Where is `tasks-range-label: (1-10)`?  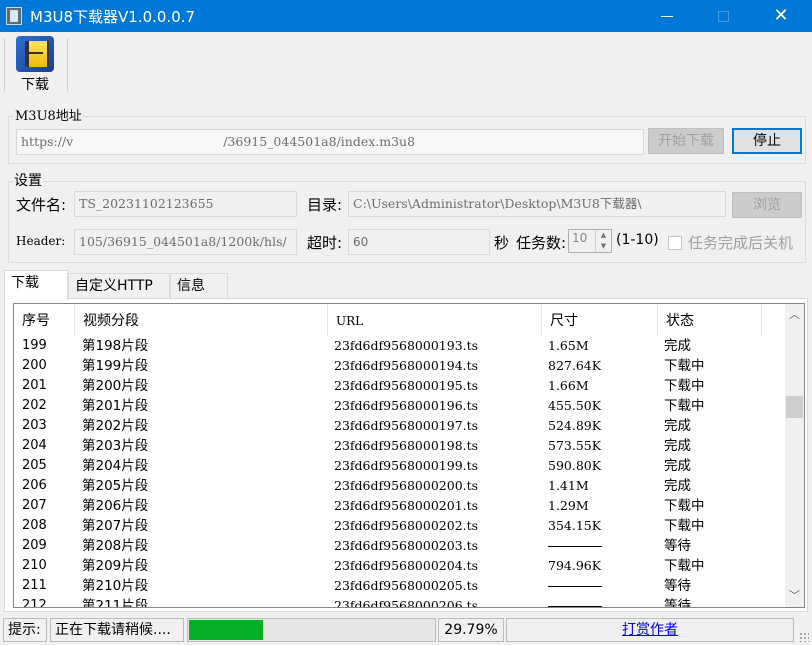 tasks-range-label: (1-10) is located at coordinates (637, 240).